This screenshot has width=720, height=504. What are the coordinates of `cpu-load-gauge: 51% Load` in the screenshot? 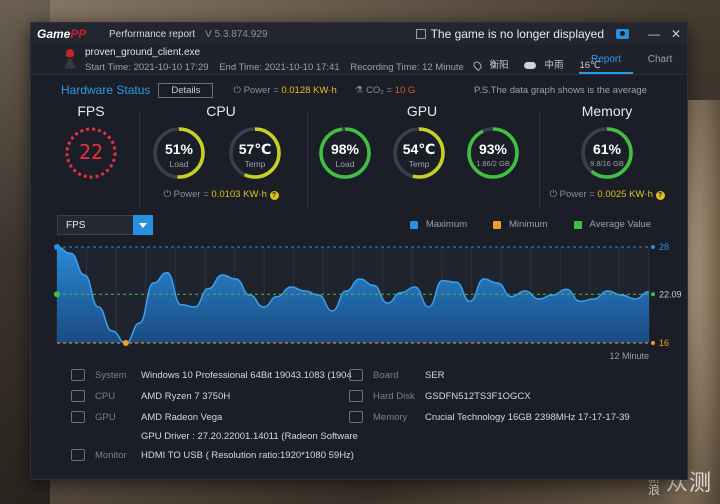 It's located at (179, 153).